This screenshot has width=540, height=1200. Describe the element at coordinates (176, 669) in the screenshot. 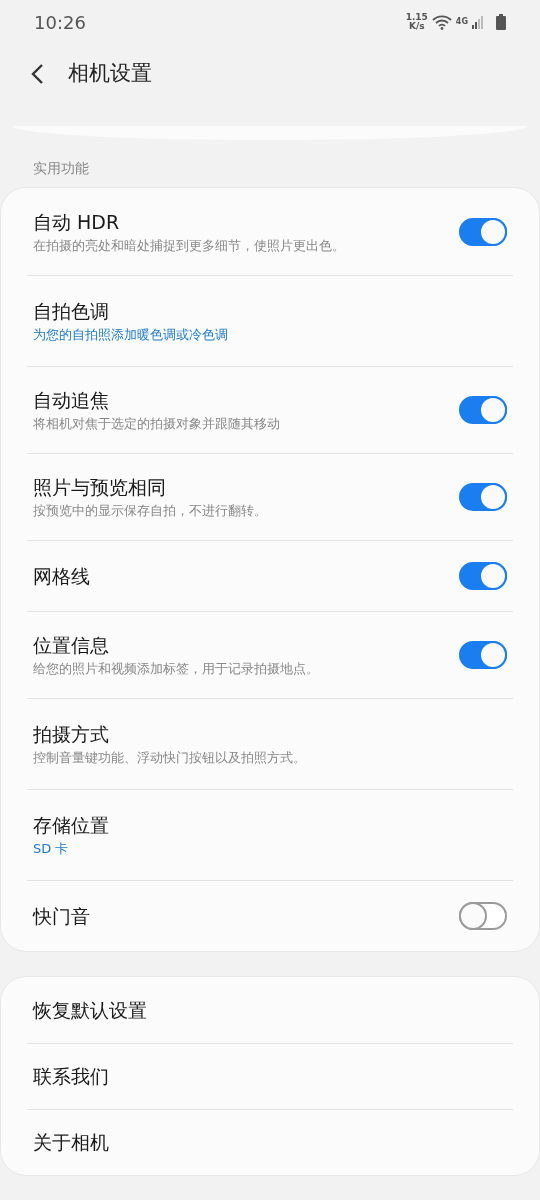

I see `item-description: 给您的照片和视频添加标签，用于记录拍摄地点。` at that location.